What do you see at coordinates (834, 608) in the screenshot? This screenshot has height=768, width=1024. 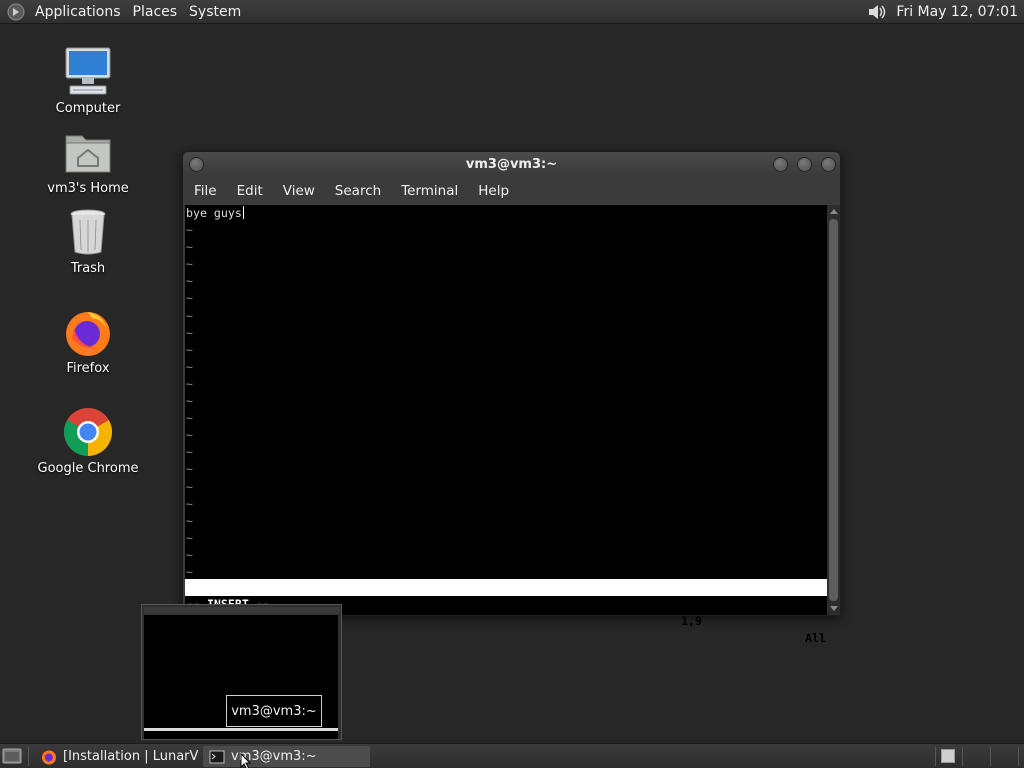 I see `scroll-down-icon` at bounding box center [834, 608].